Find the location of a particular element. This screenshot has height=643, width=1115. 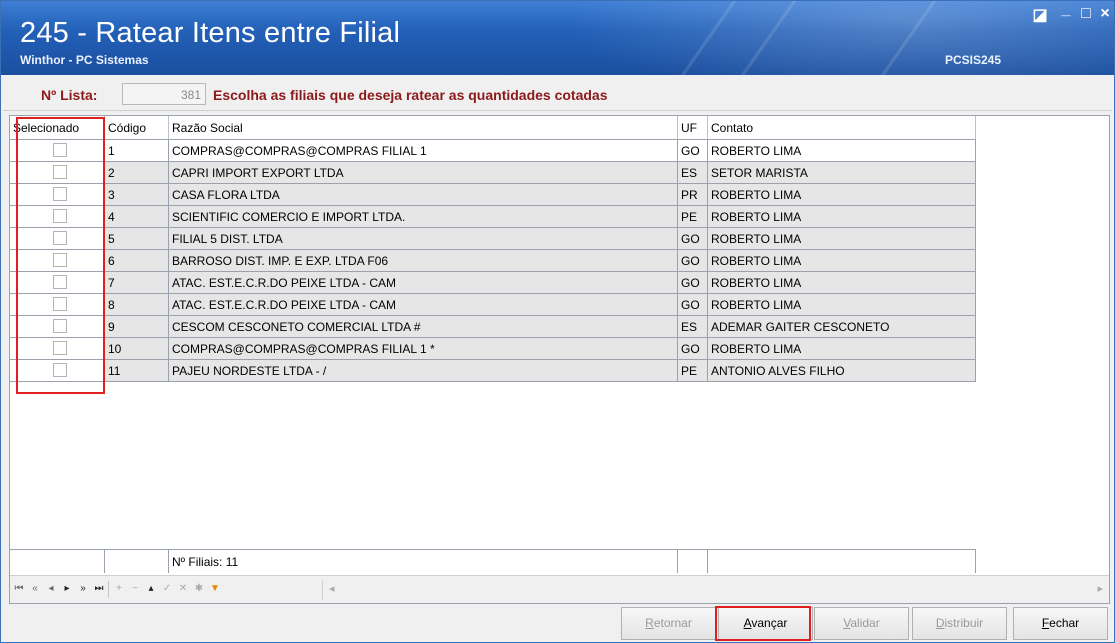

edit-record-icon: ▴ is located at coordinates (151, 589).